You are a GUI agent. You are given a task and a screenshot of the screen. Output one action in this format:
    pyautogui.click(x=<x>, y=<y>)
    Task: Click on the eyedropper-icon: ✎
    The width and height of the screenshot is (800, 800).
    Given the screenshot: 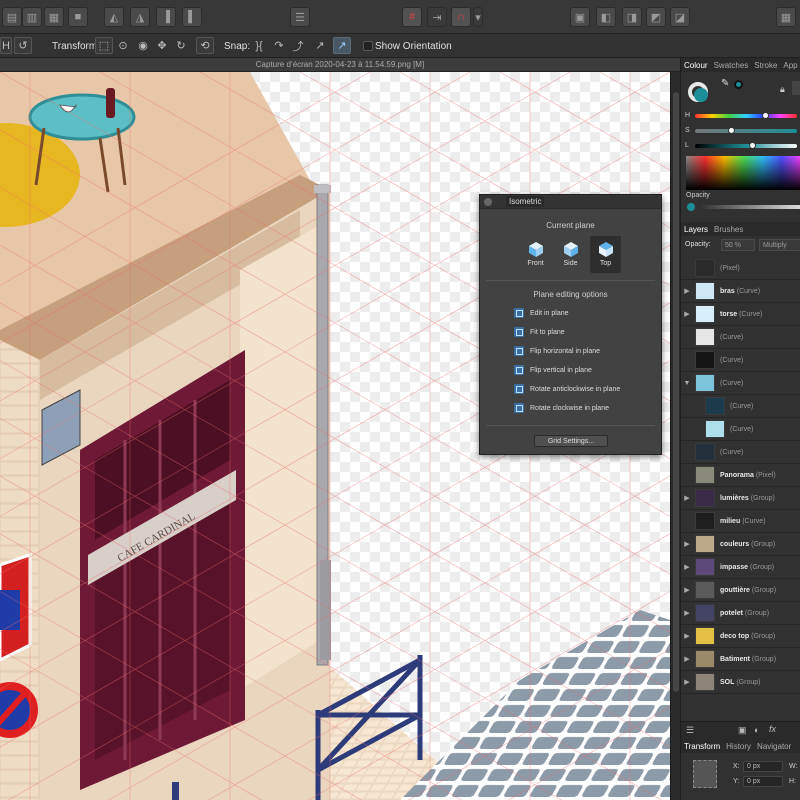 What is the action you would take?
    pyautogui.click(x=725, y=83)
    